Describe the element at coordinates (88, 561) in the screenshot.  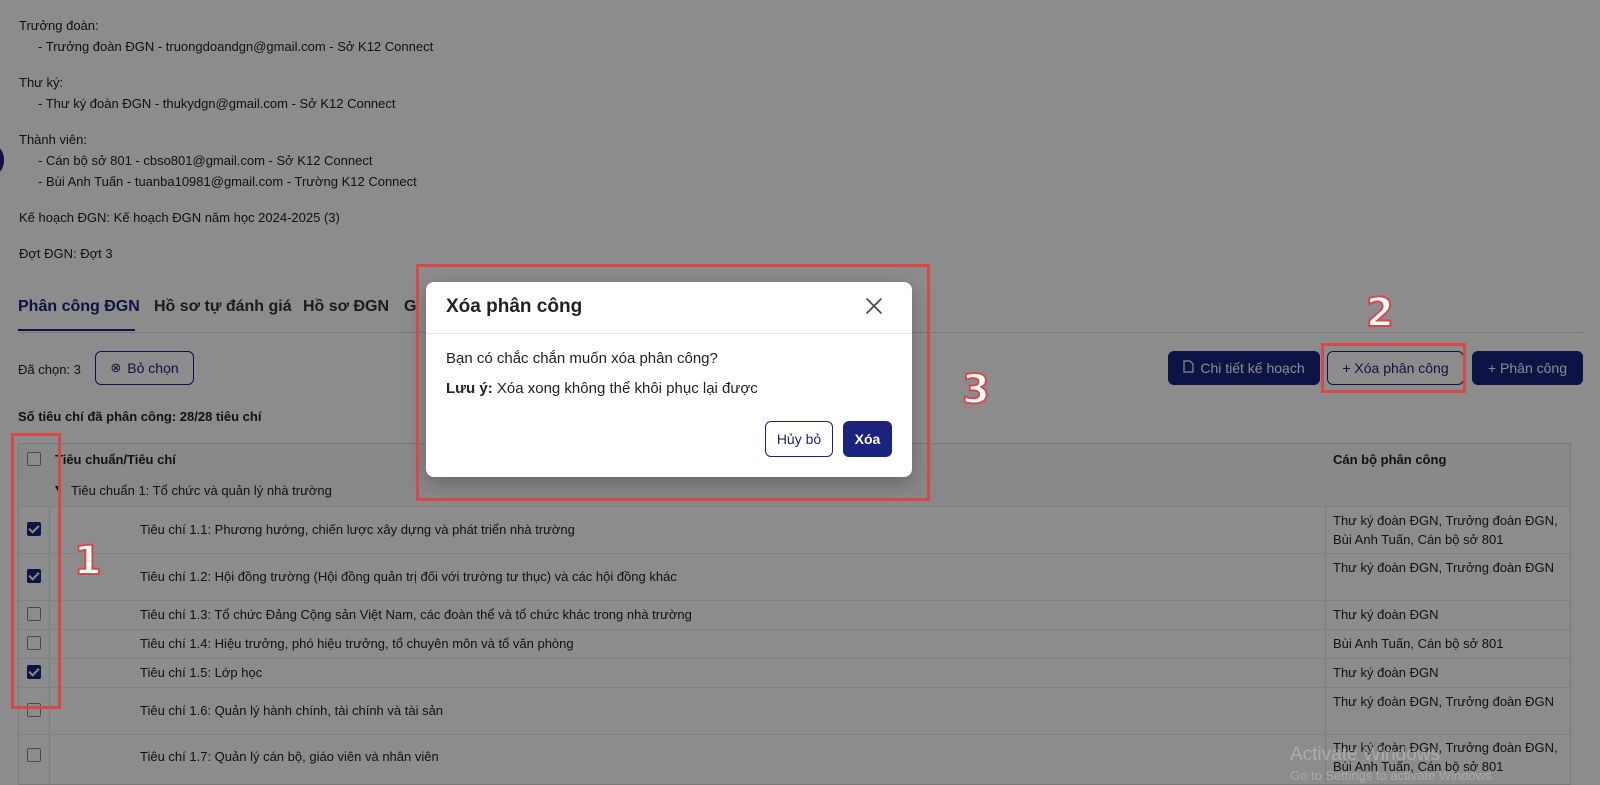
I see `annotation-label-1: 1` at that location.